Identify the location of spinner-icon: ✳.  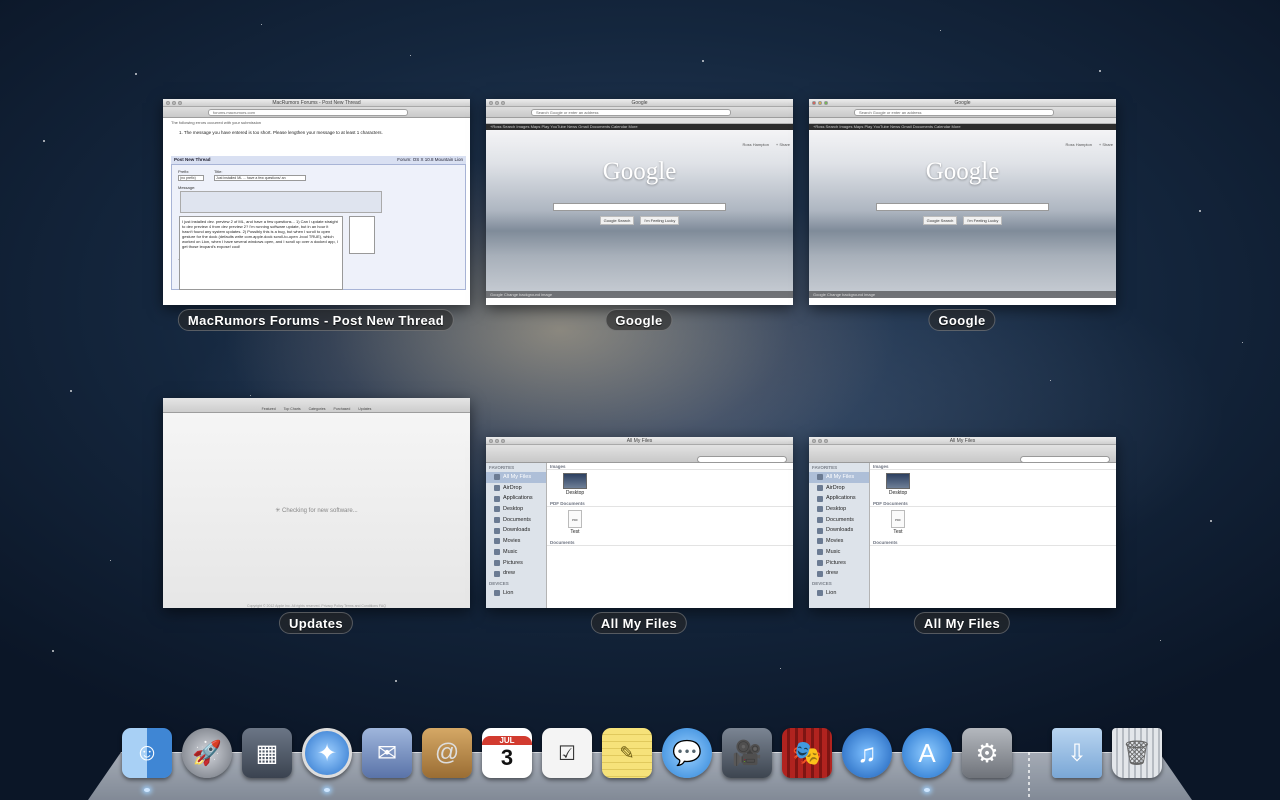
(278, 511).